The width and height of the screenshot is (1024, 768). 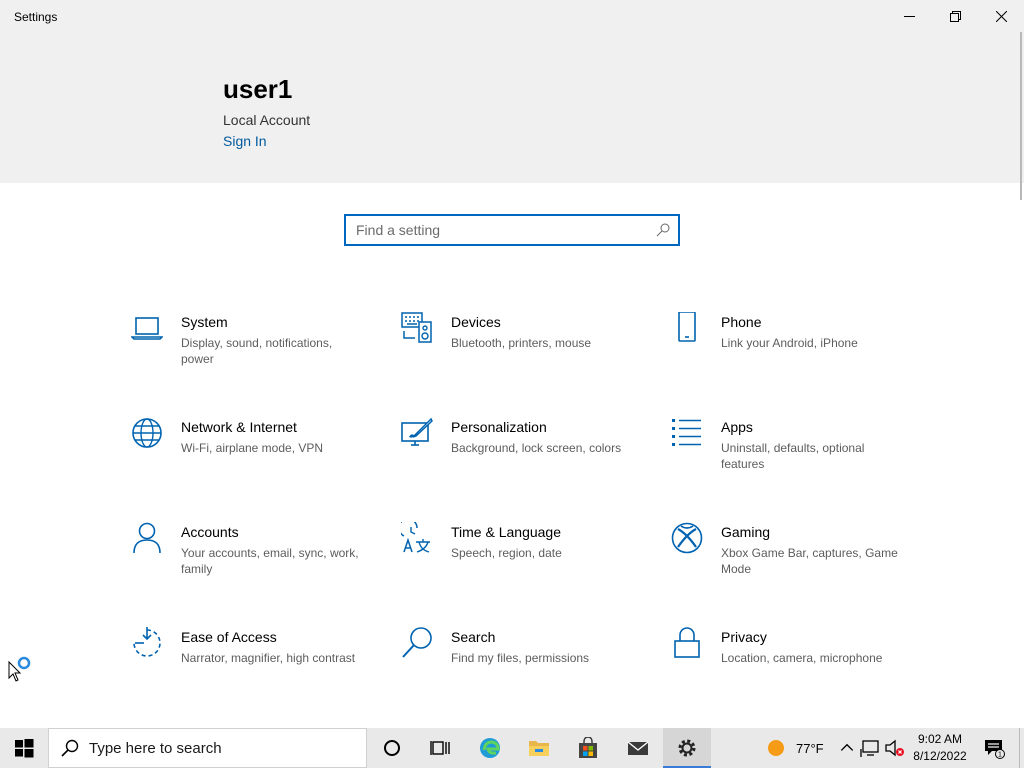 What do you see at coordinates (809, 561) in the screenshot?
I see `tile-description: Xbox Game Bar, captures, Game Mode` at bounding box center [809, 561].